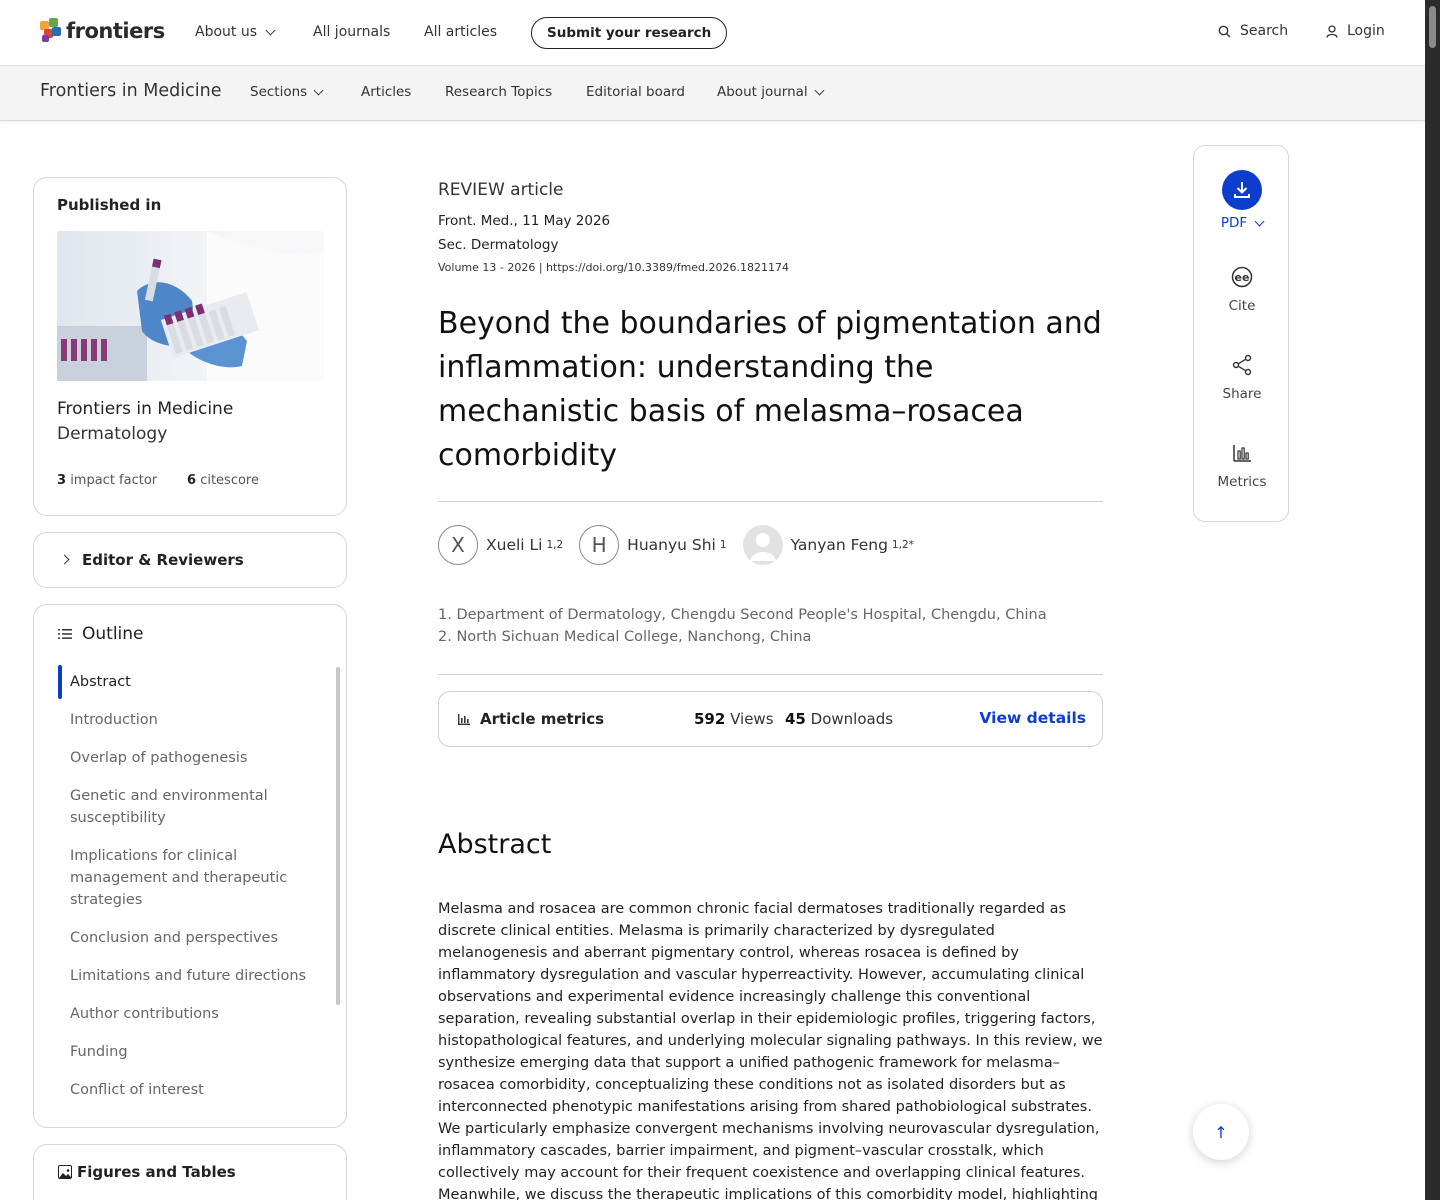  Describe the element at coordinates (51, 31) in the screenshot. I see `logo-mark-icon` at that location.